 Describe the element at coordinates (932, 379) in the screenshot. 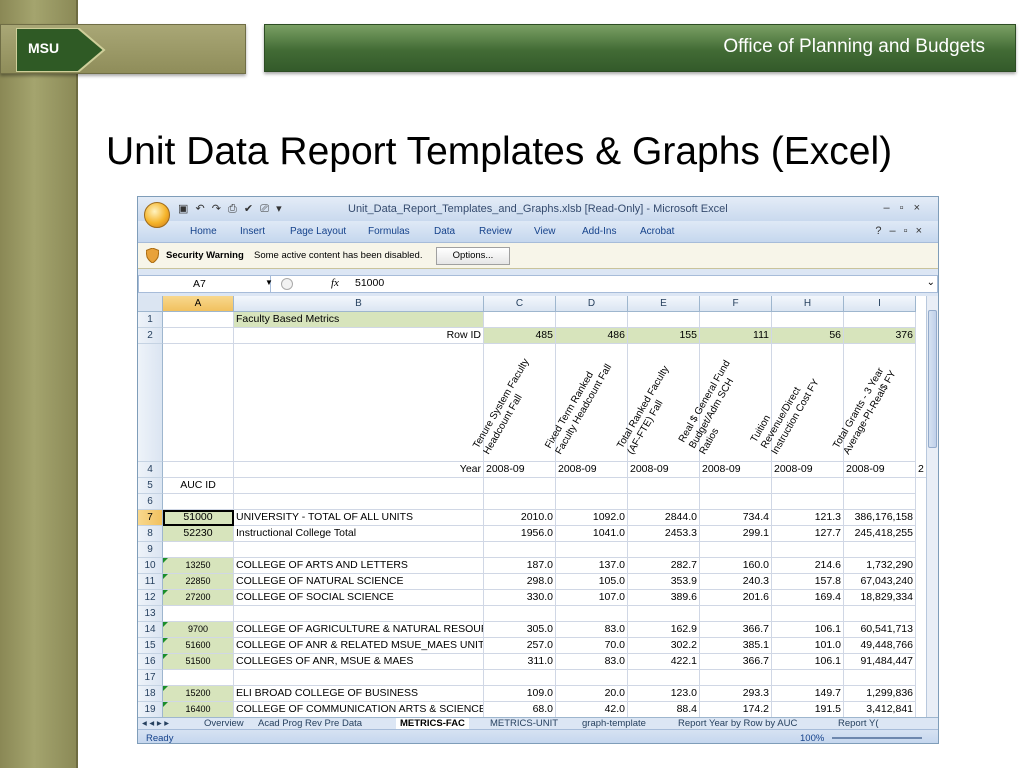

I see `vertical-scroll-thumb` at that location.